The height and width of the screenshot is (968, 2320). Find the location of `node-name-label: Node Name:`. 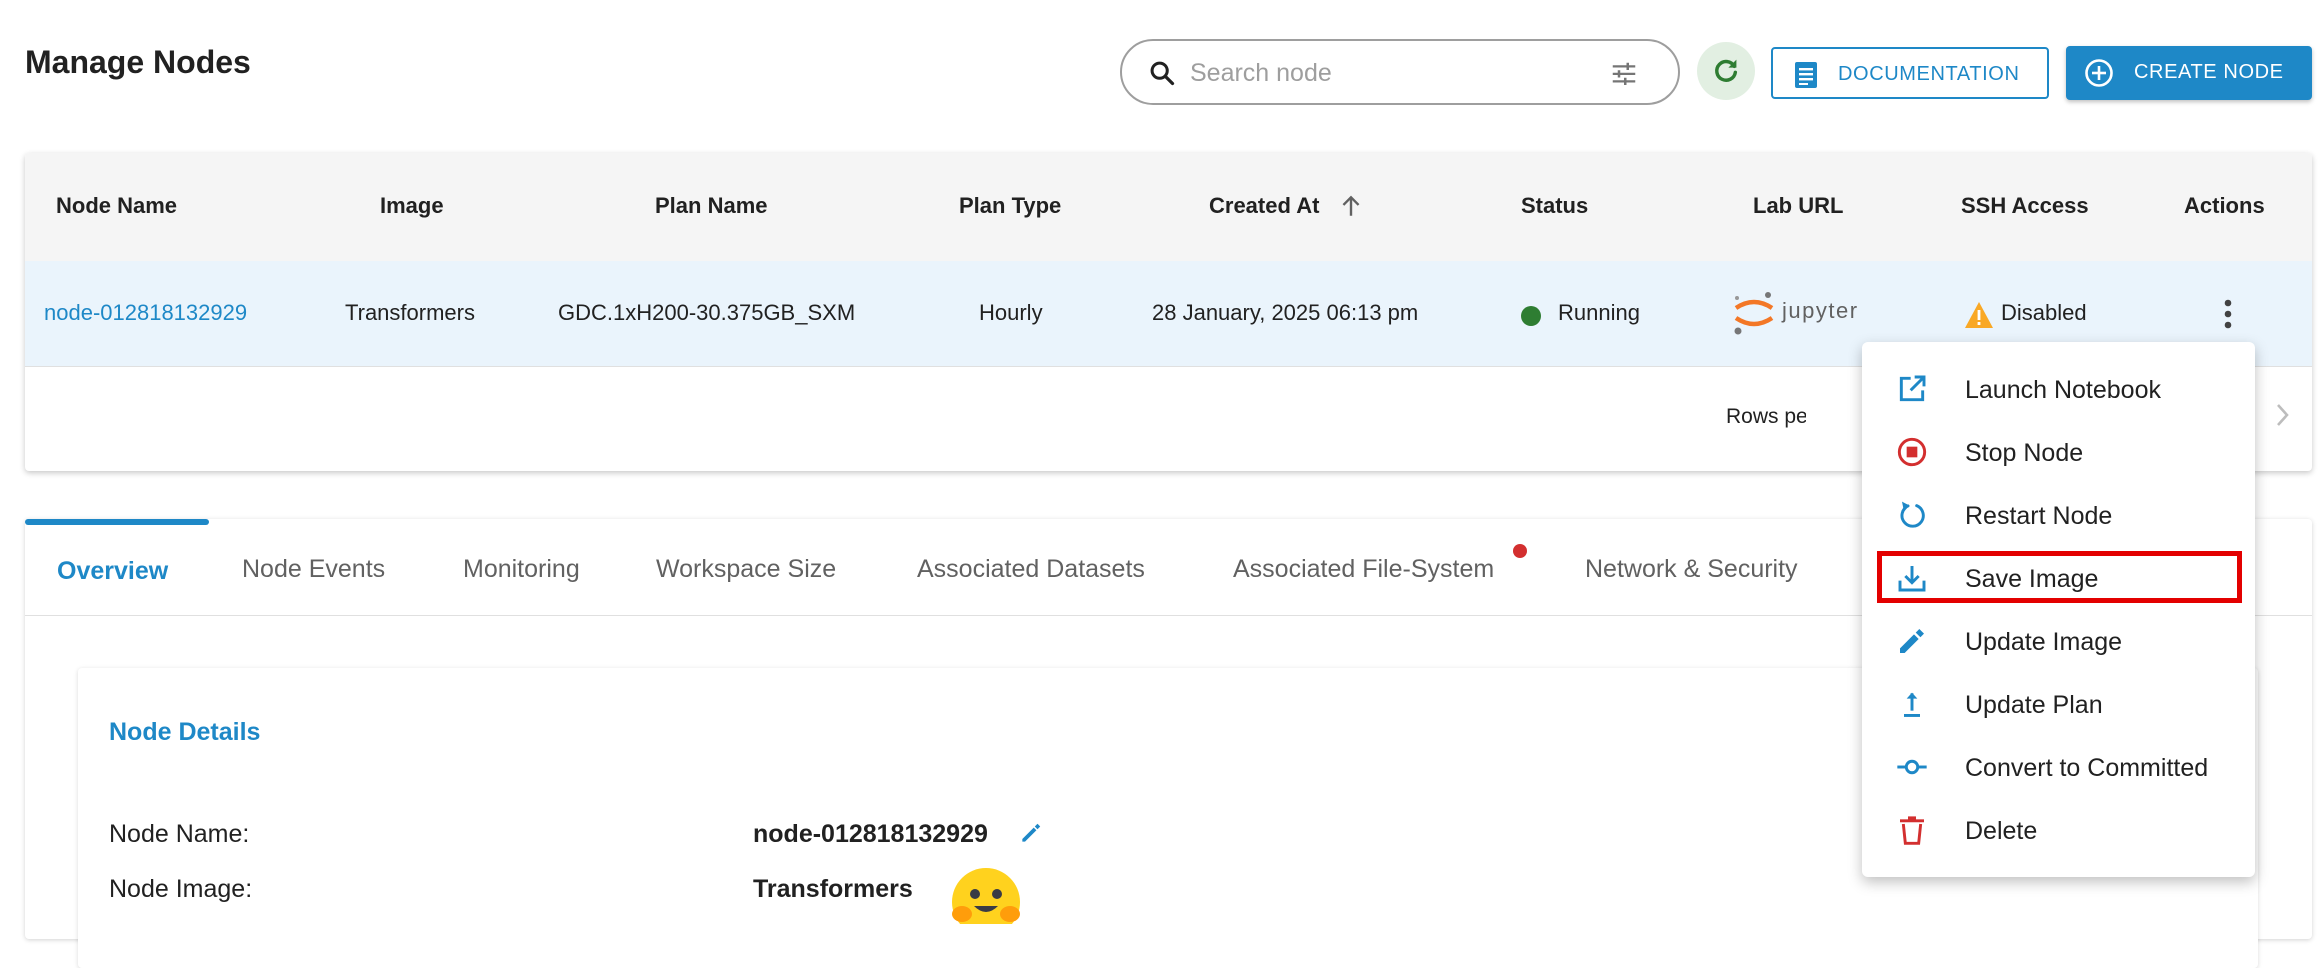

node-name-label: Node Name: is located at coordinates (179, 834).